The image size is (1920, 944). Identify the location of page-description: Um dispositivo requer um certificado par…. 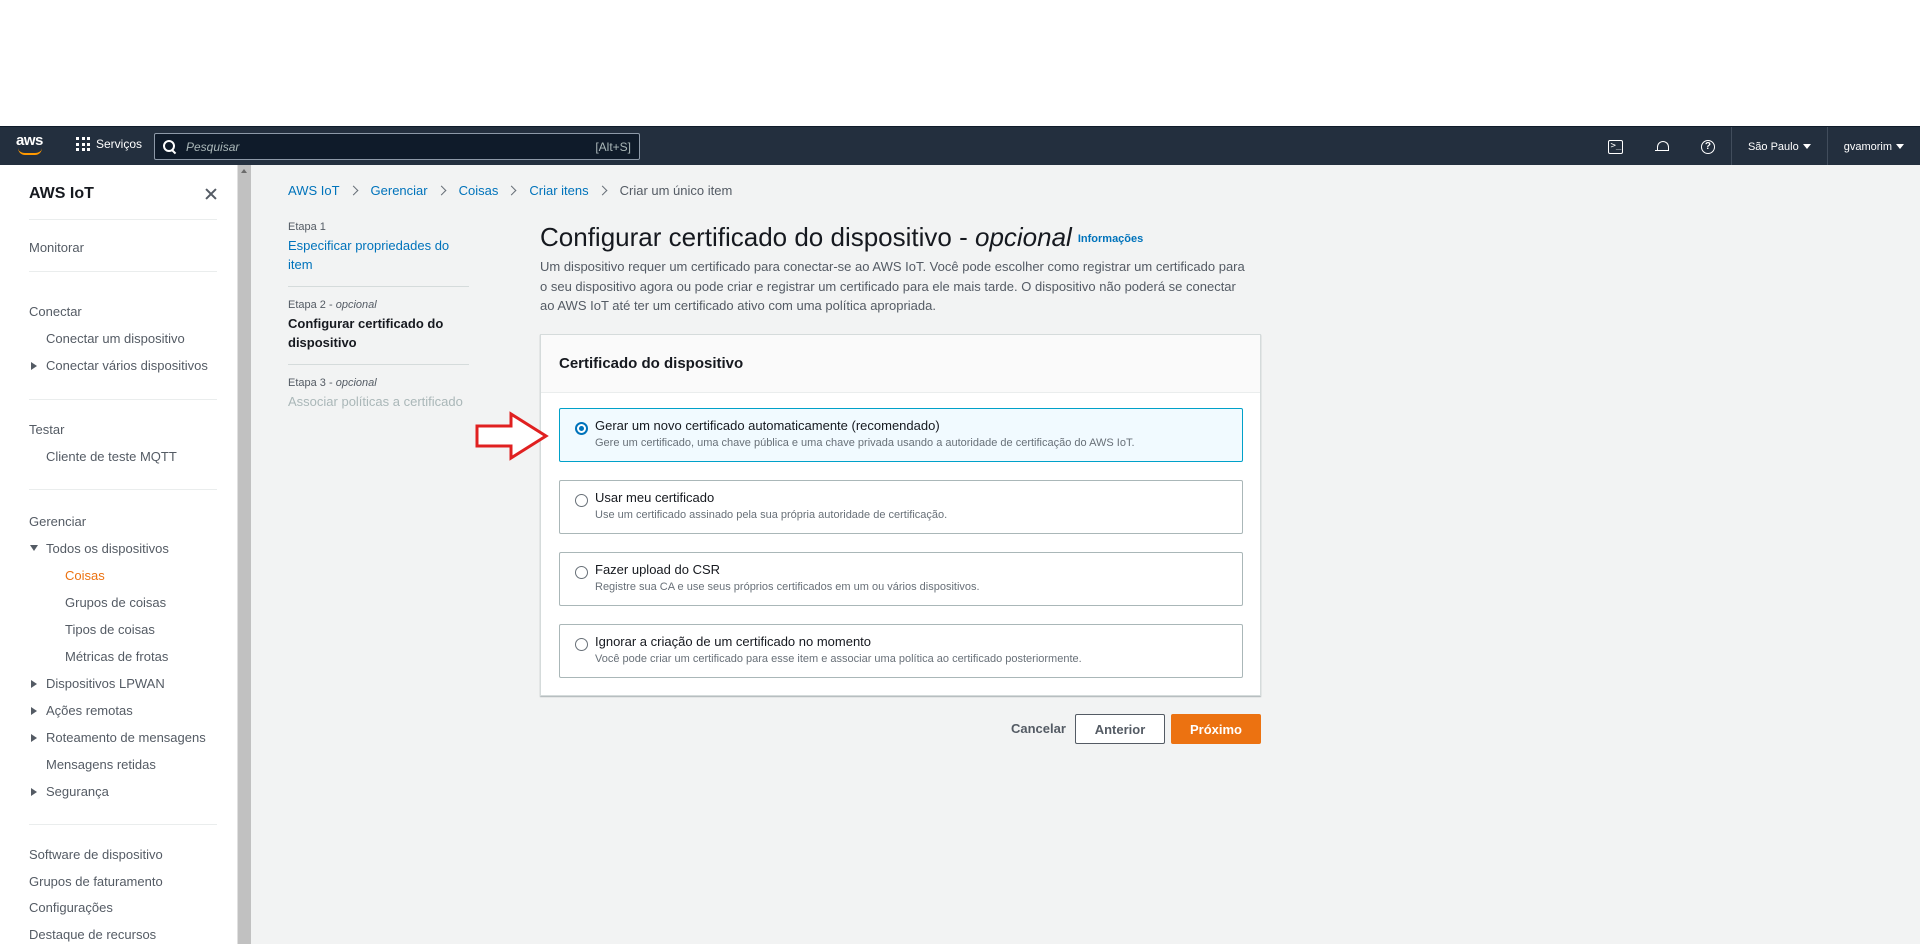
(892, 286).